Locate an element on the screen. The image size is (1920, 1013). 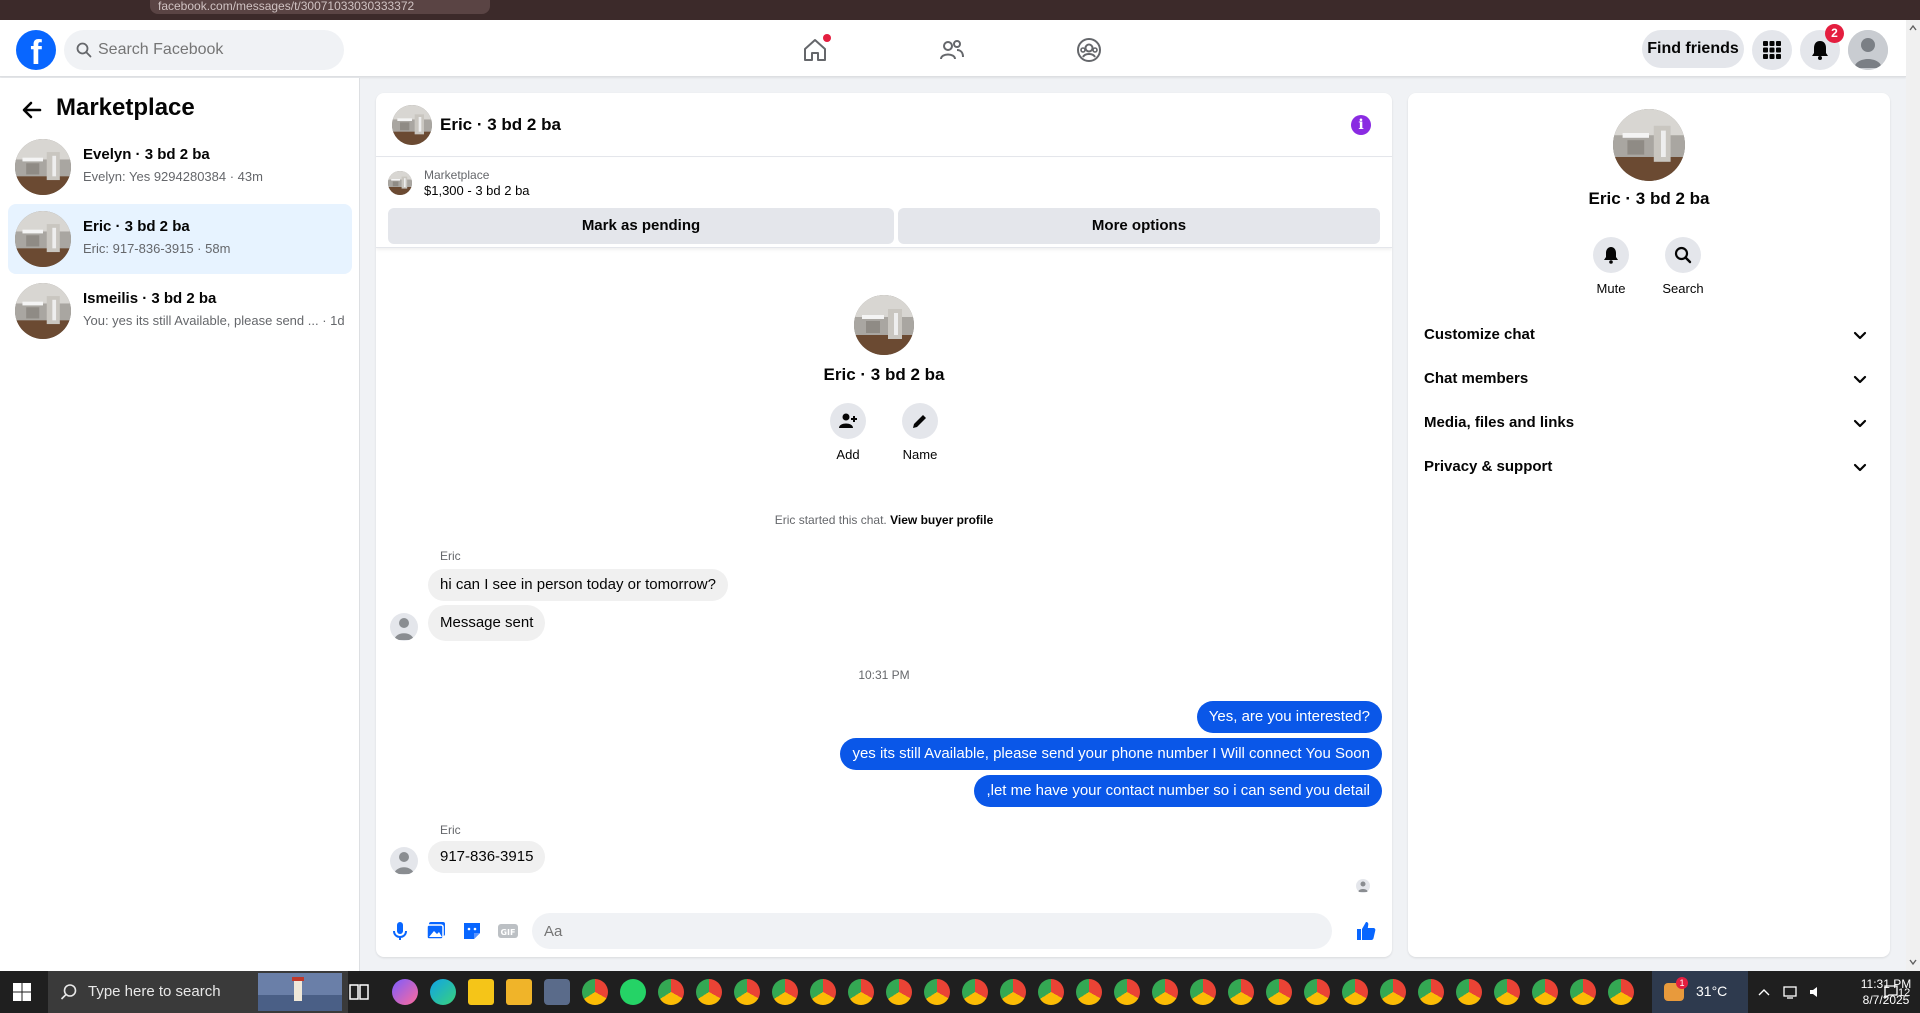
whatsapp-icon is located at coordinates (633, 992).